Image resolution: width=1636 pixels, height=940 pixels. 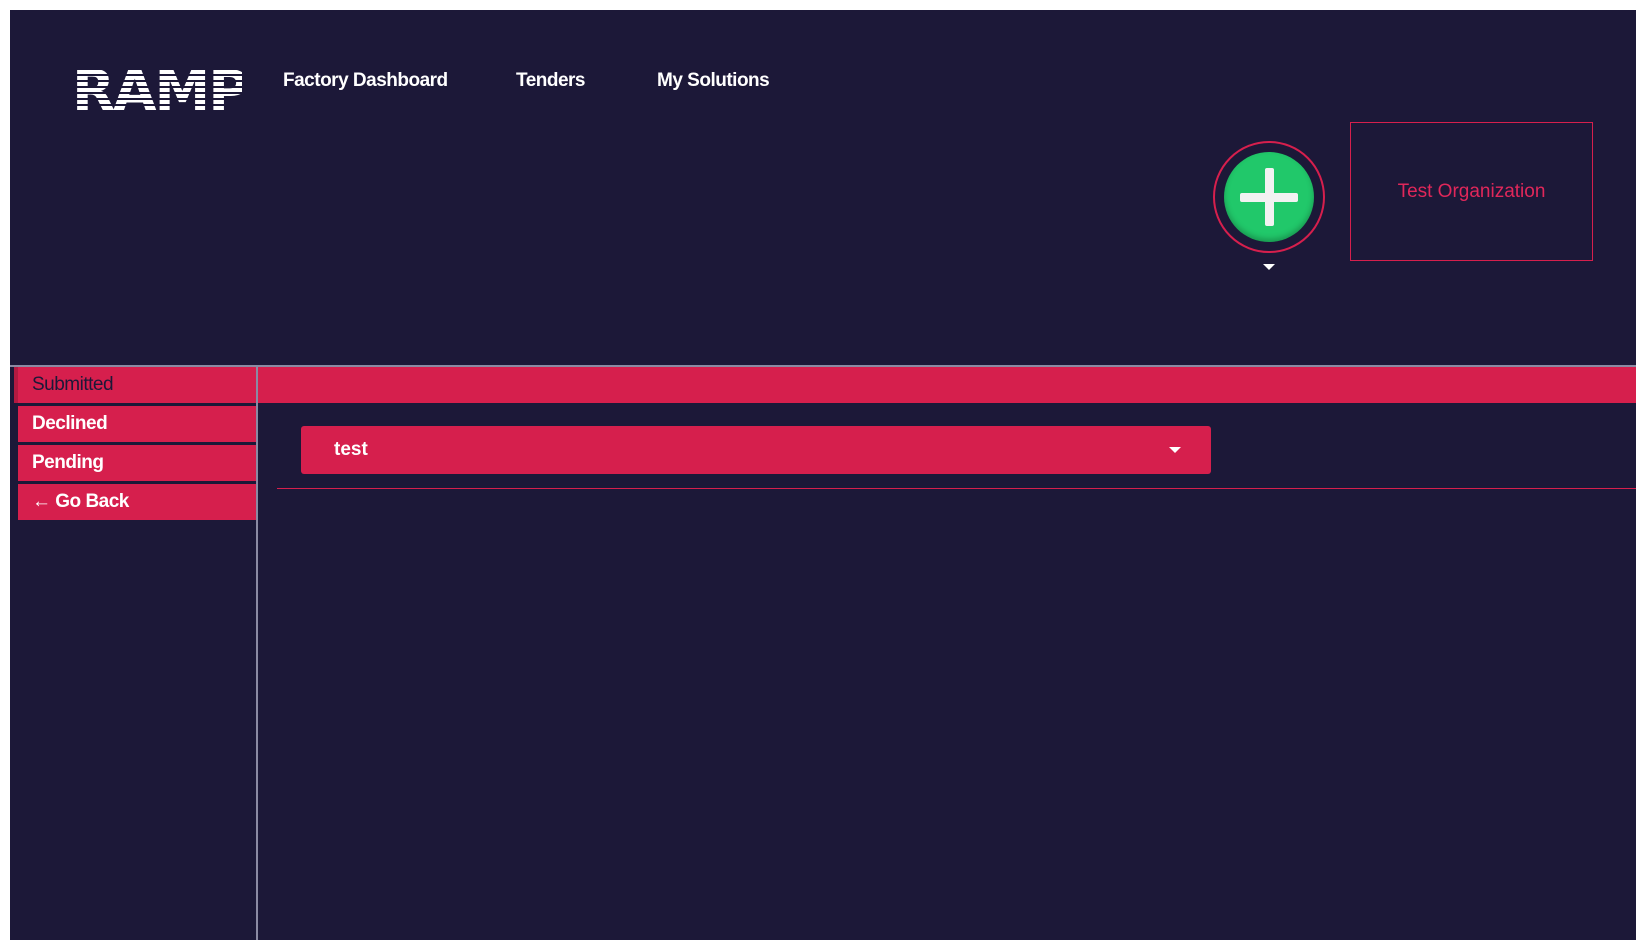 What do you see at coordinates (68, 462) in the screenshot?
I see `sidebar-item-label: Pending` at bounding box center [68, 462].